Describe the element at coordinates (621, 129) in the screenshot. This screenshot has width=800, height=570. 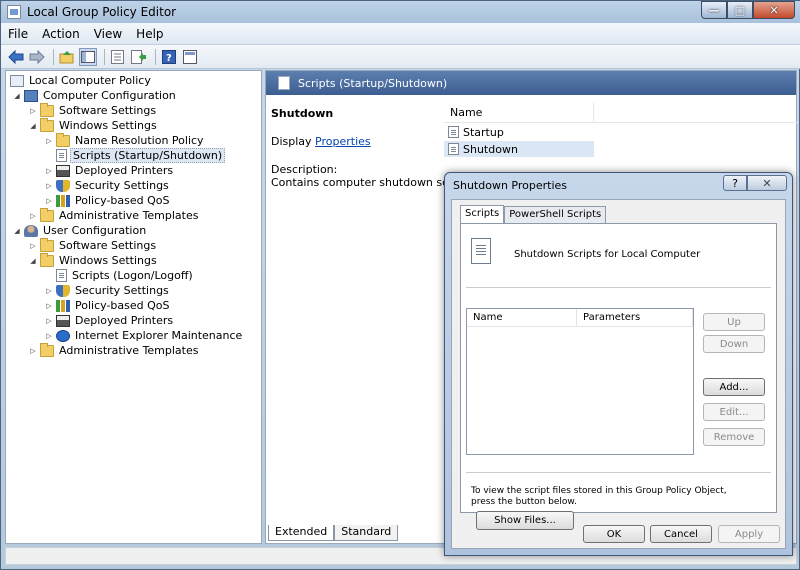
I see `items-list: Name Startup Shutdown` at that location.